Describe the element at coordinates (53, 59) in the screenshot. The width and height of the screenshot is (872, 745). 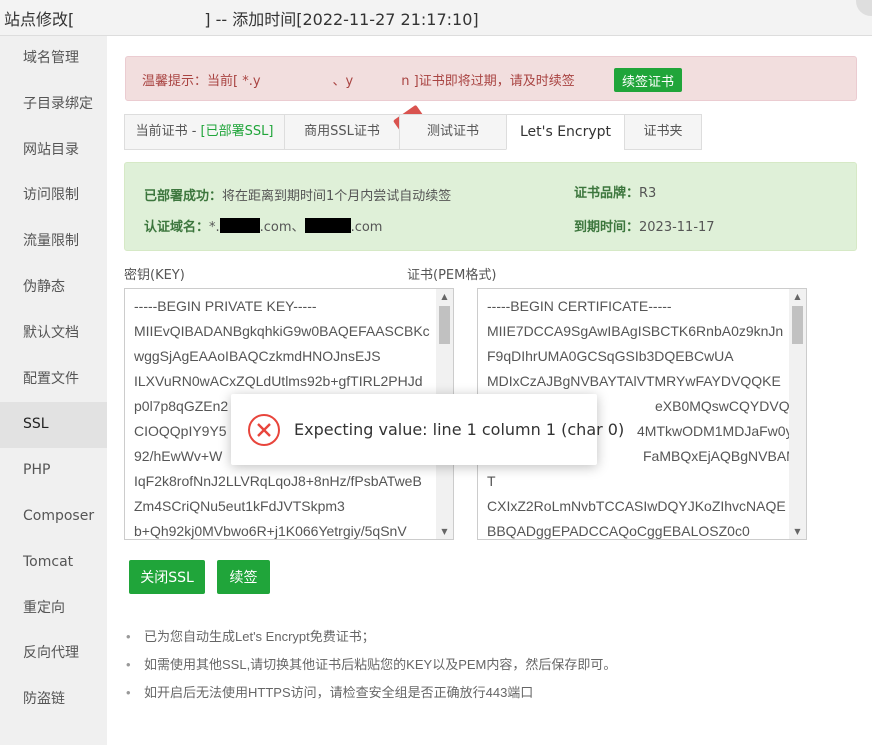
I see `sidebar-item-domain: 域名管理` at that location.